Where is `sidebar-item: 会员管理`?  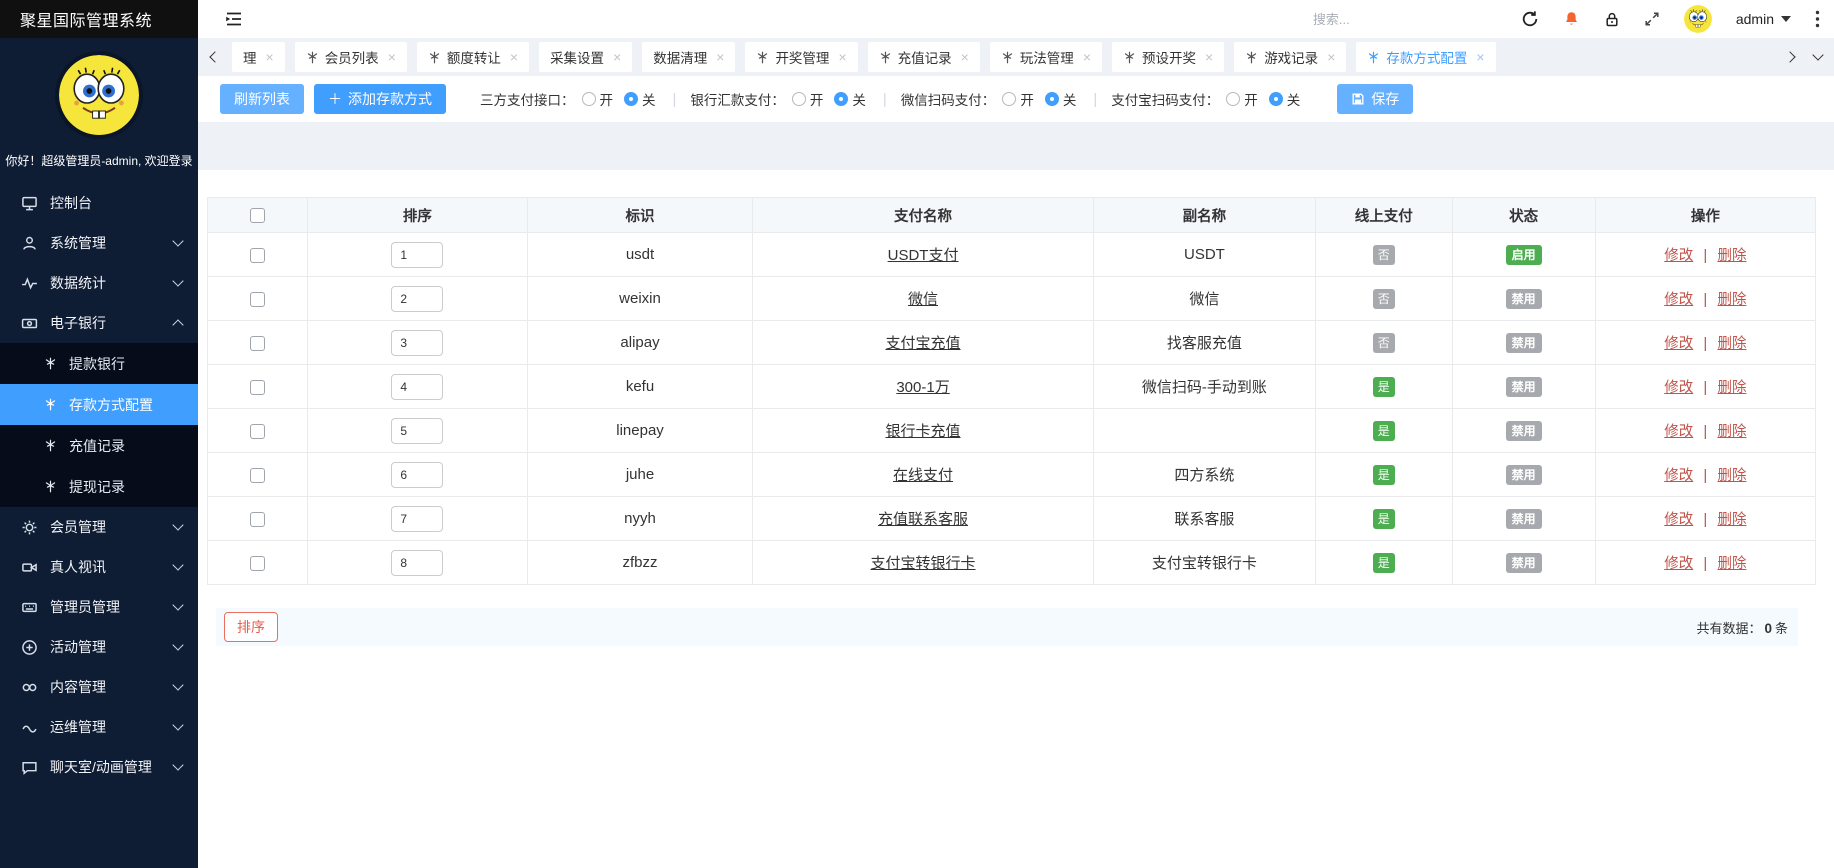 sidebar-item: 会员管理 is located at coordinates (99, 527).